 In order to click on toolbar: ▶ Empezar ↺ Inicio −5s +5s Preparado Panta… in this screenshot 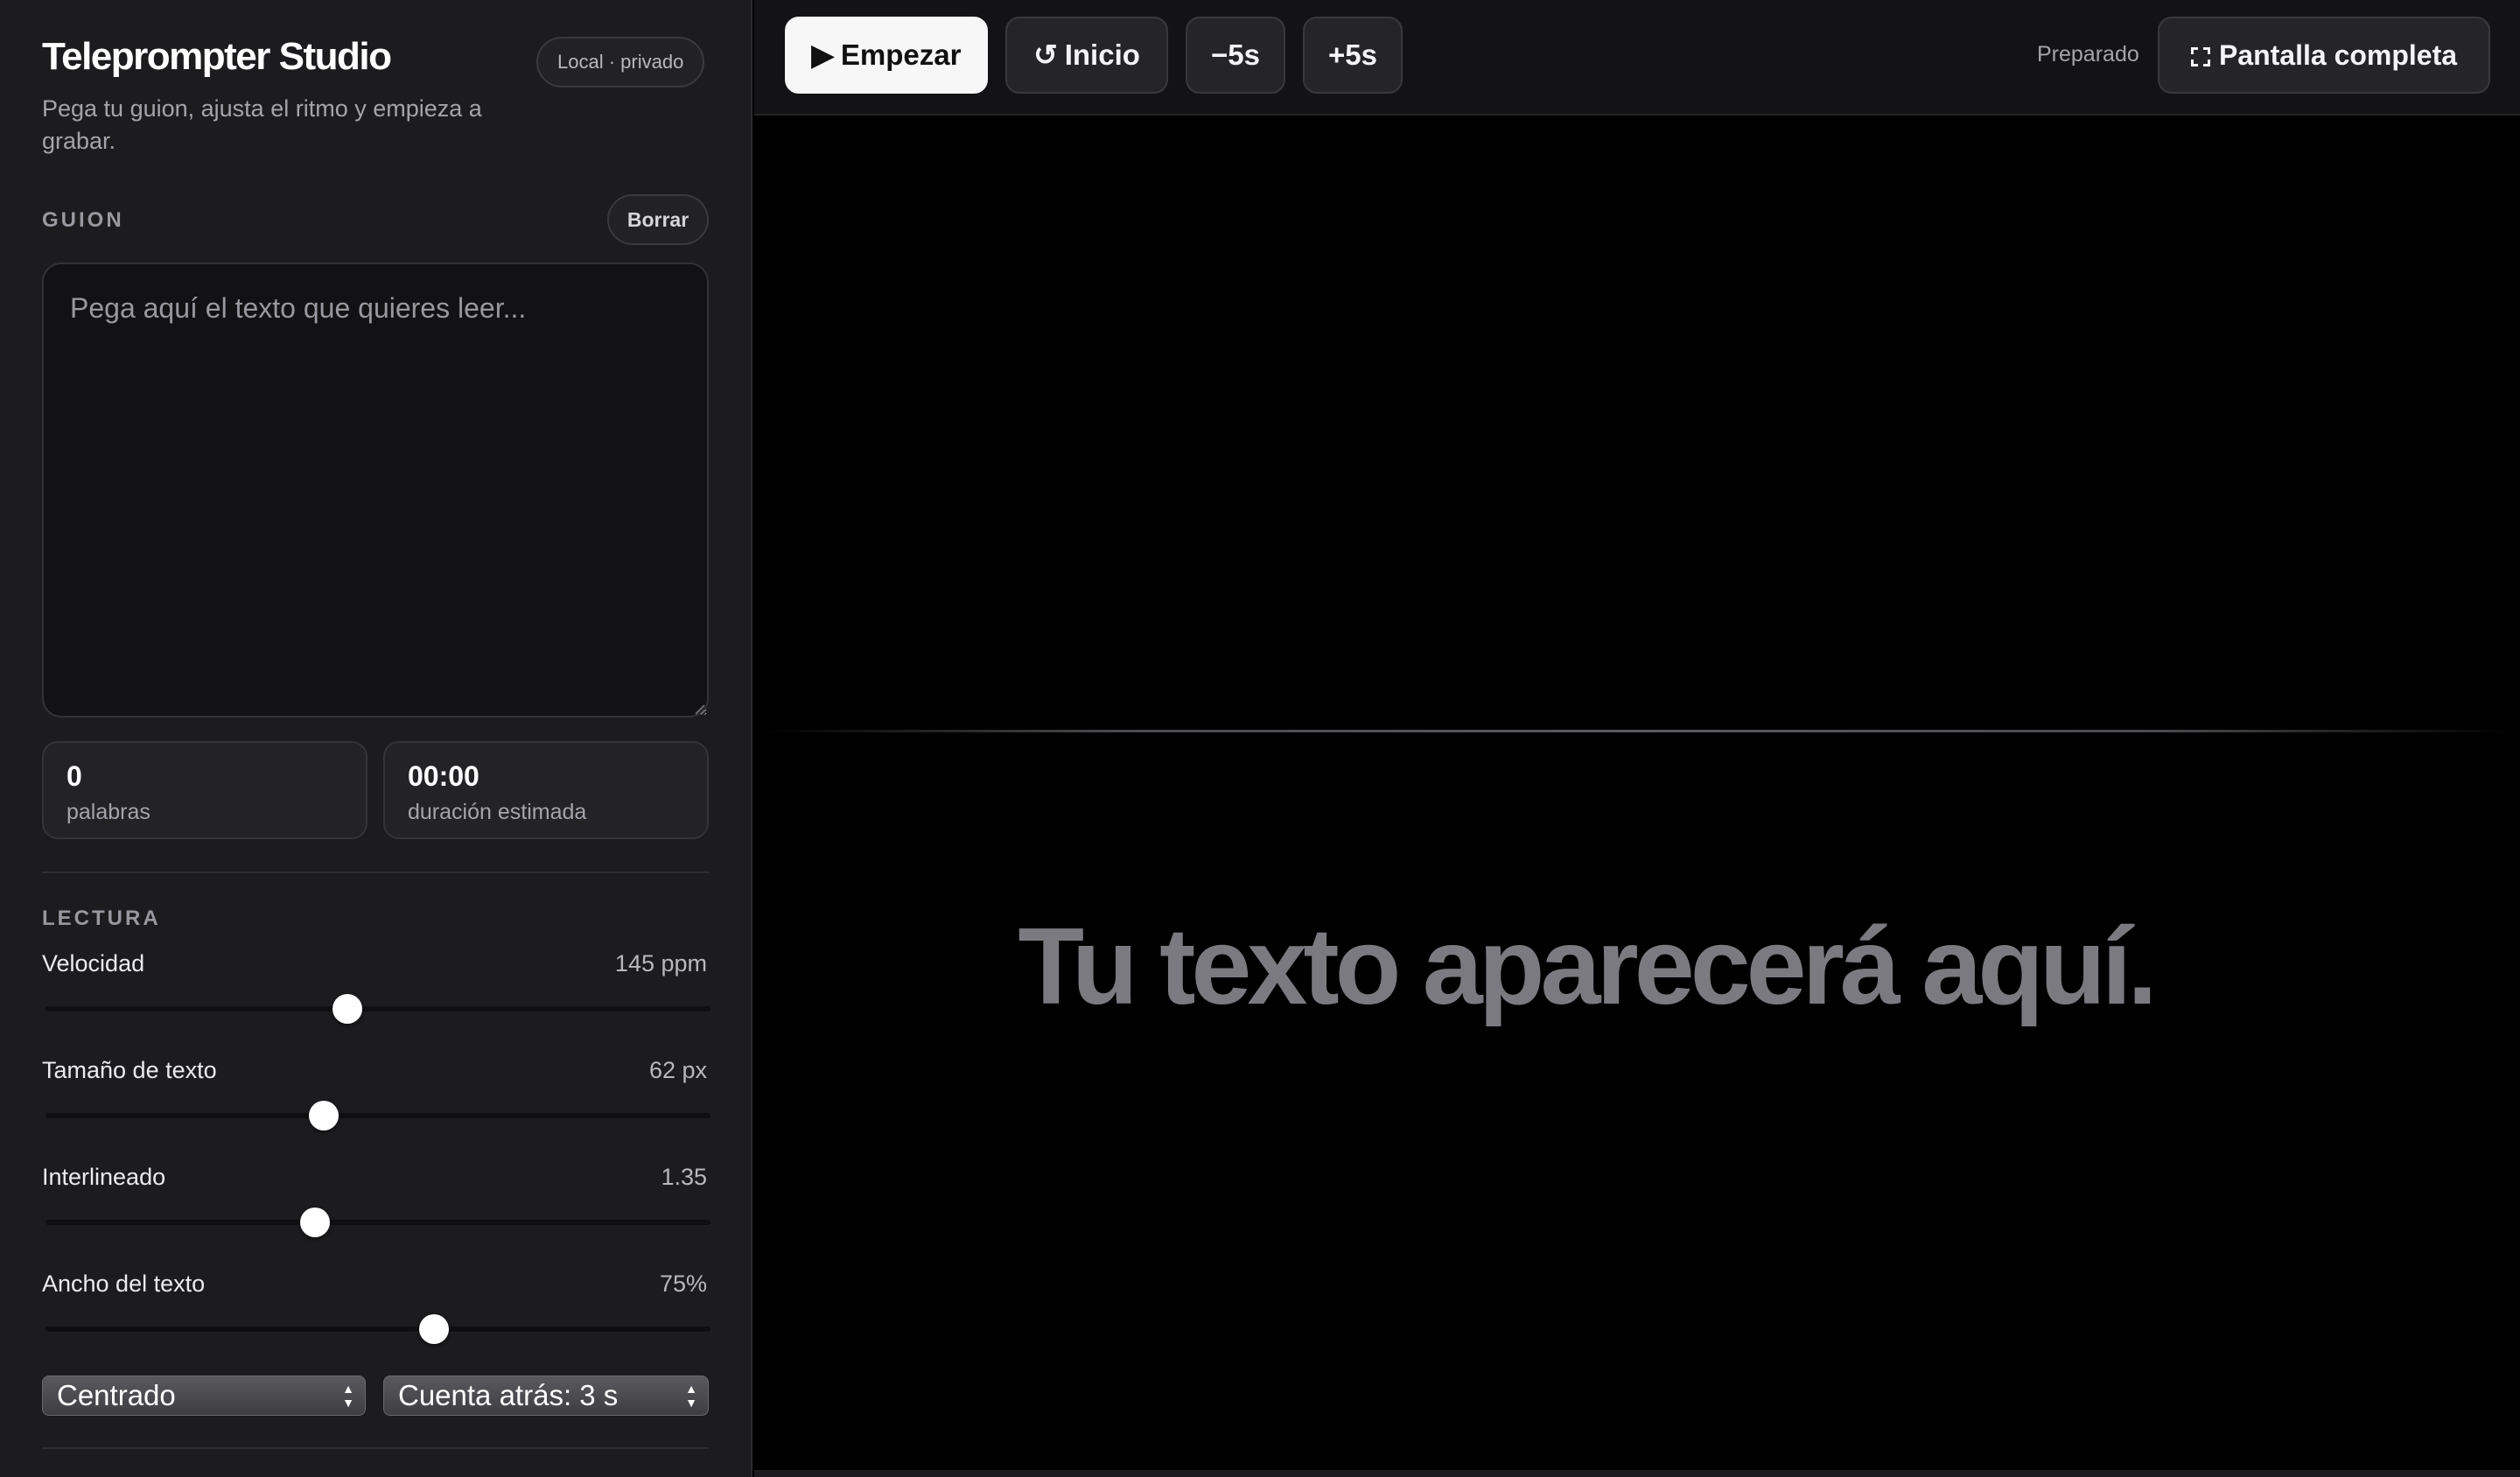, I will do `click(1637, 58)`.